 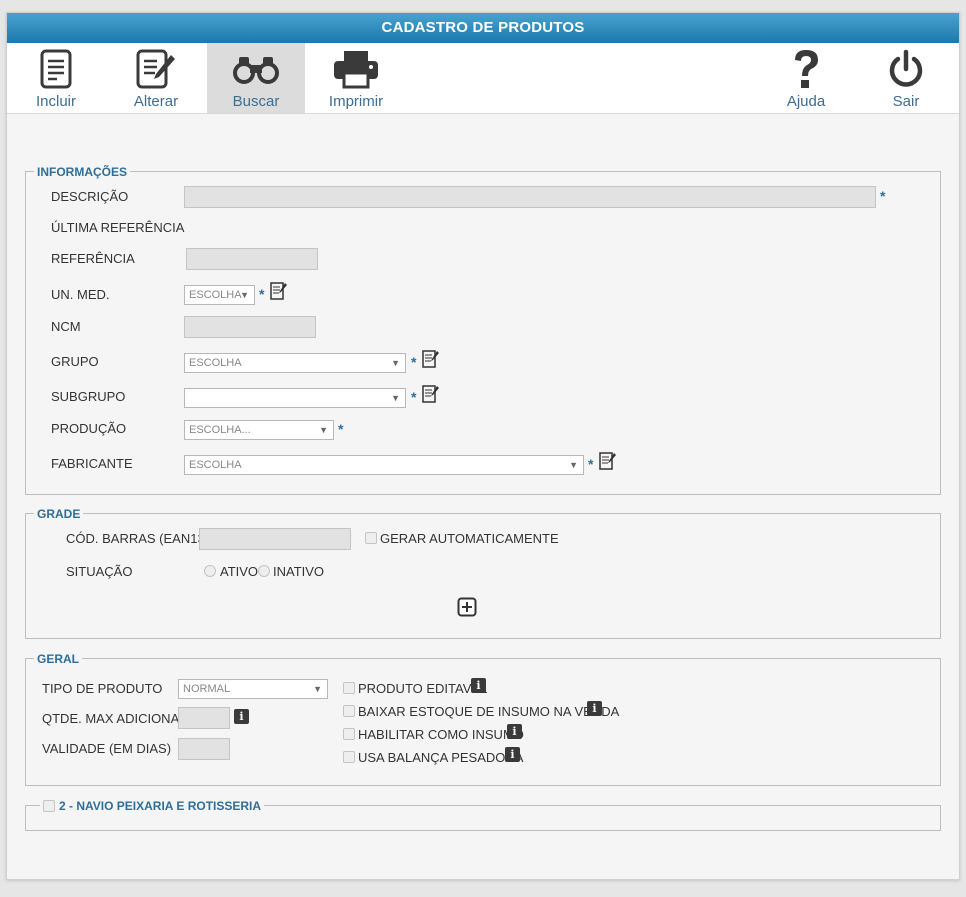 I want to click on tipo-produto-label: TIPO DE PRODUTO, so click(x=102, y=688).